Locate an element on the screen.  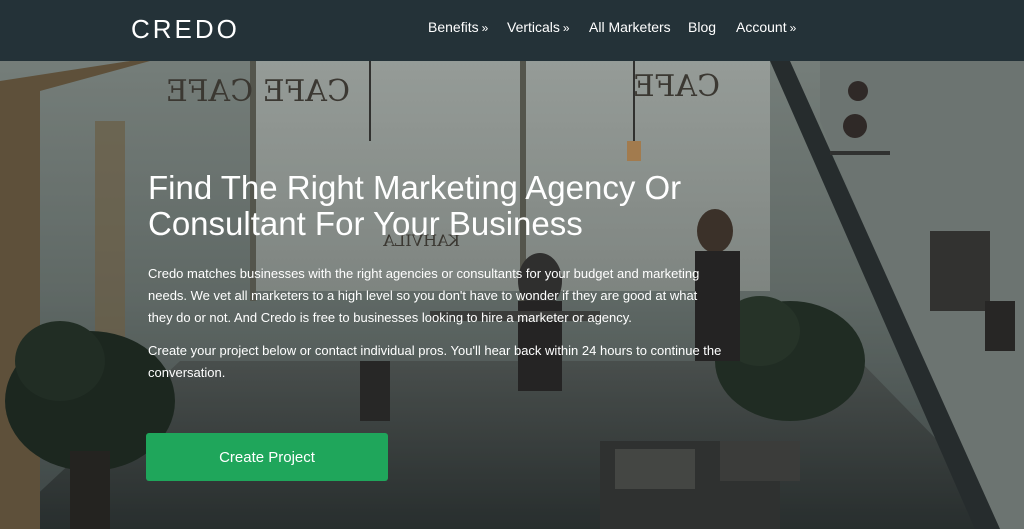
nav-benefits: Benefits» is located at coordinates (458, 27).